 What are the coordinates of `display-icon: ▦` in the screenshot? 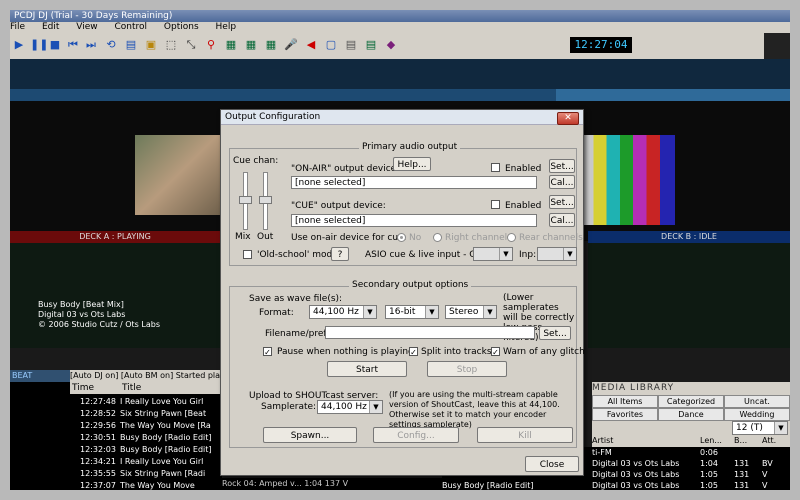 It's located at (271, 45).